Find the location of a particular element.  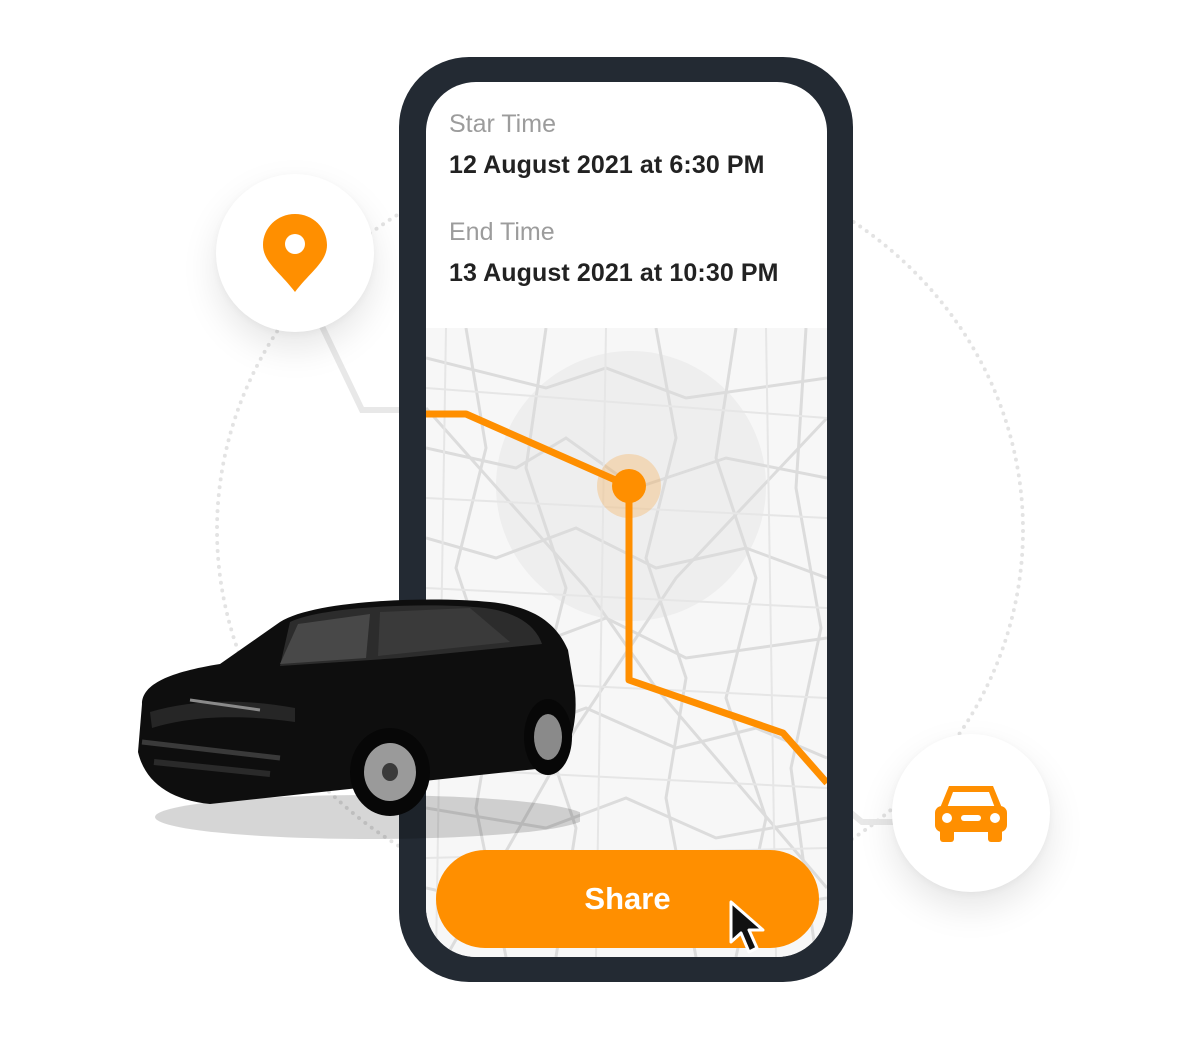

start-time-value: 12 August 2021 at 6:30 PM is located at coordinates (607, 165).